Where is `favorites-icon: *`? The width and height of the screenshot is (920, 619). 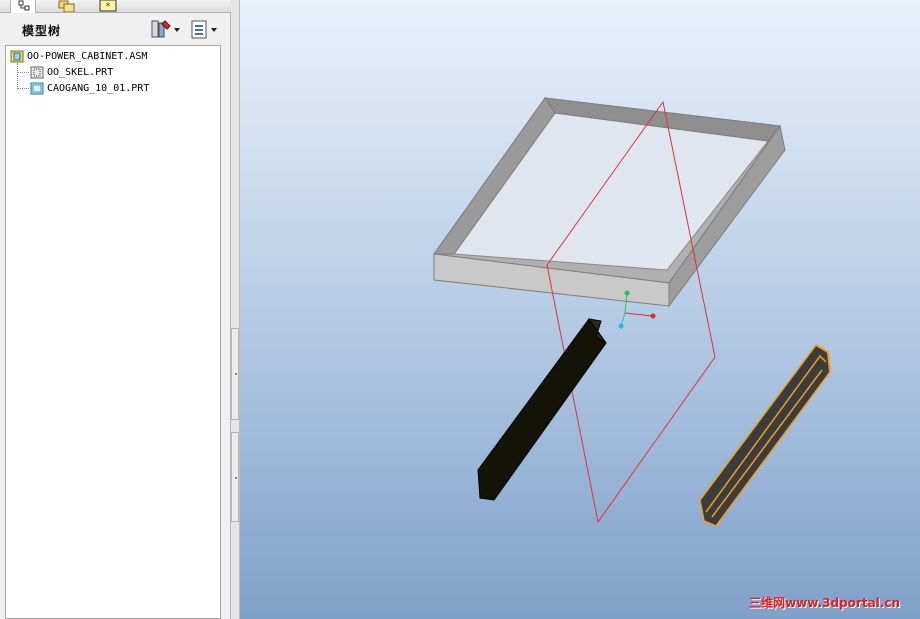
favorites-icon: * is located at coordinates (108, 6).